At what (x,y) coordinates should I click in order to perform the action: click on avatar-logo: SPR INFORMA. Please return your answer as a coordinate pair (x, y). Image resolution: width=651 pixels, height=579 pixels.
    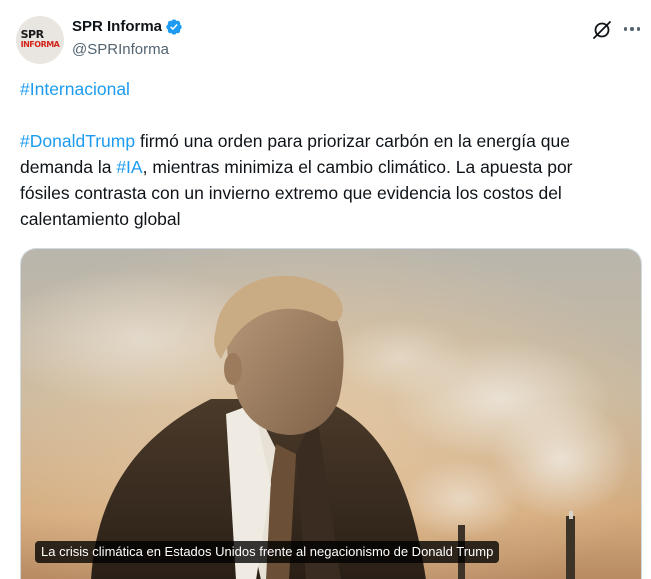
    Looking at the image, I should click on (40, 39).